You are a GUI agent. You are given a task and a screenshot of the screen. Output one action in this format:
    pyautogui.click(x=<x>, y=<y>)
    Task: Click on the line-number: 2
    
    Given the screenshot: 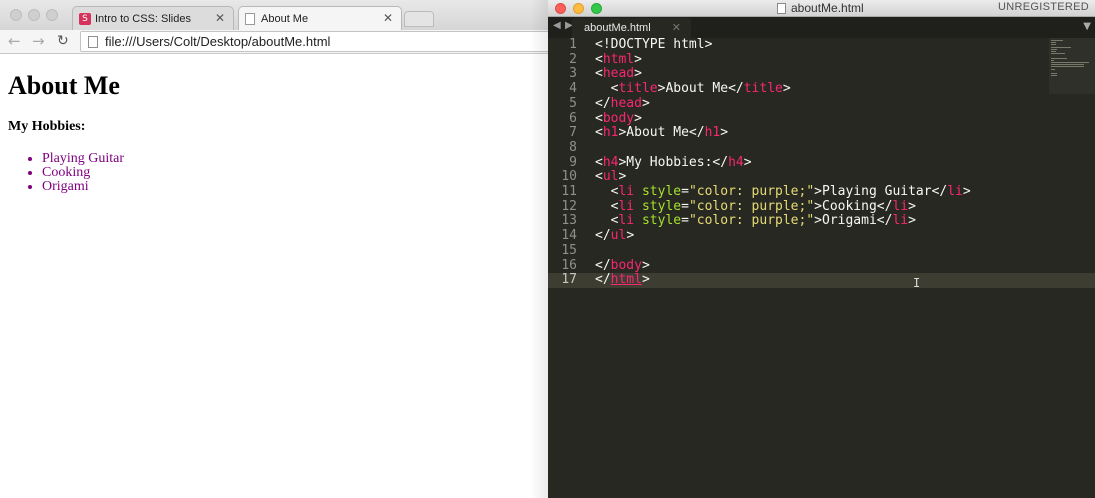 What is the action you would take?
    pyautogui.click(x=573, y=59)
    